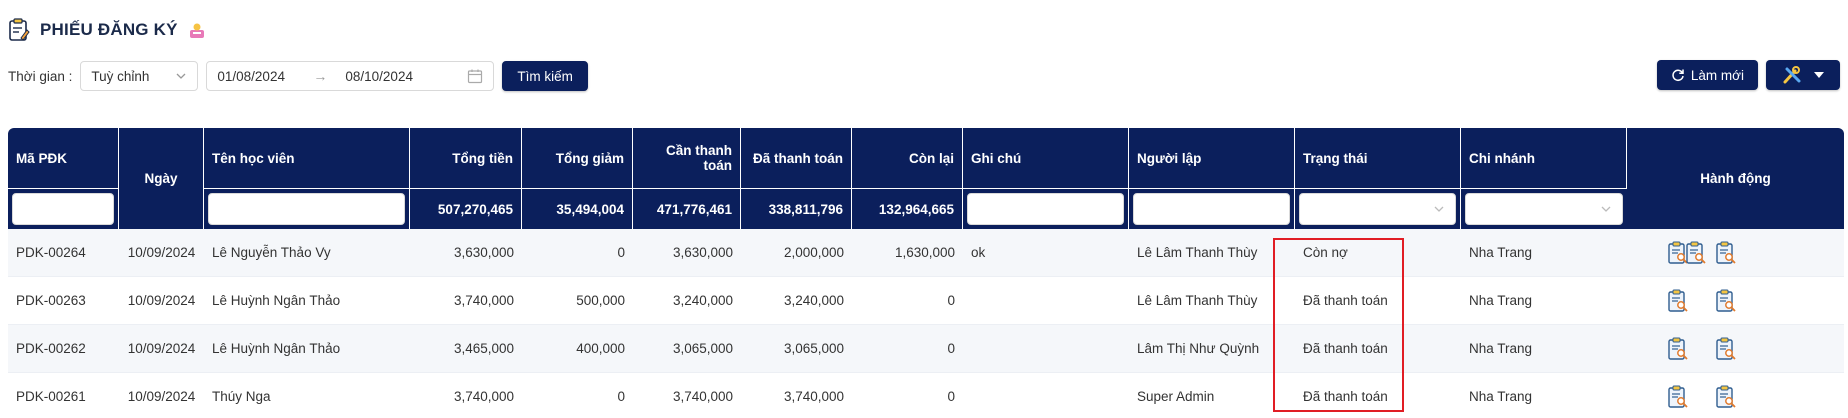 The image size is (1848, 418). I want to click on filter-note-cell, so click(1046, 208).